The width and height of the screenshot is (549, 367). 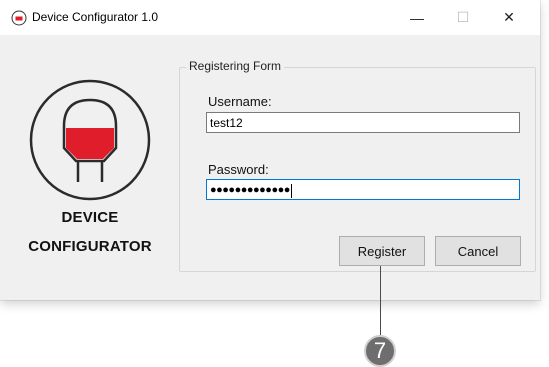 What do you see at coordinates (270, 17) in the screenshot?
I see `title-bar: Device Configurator 1.0 — ☐ ✕` at bounding box center [270, 17].